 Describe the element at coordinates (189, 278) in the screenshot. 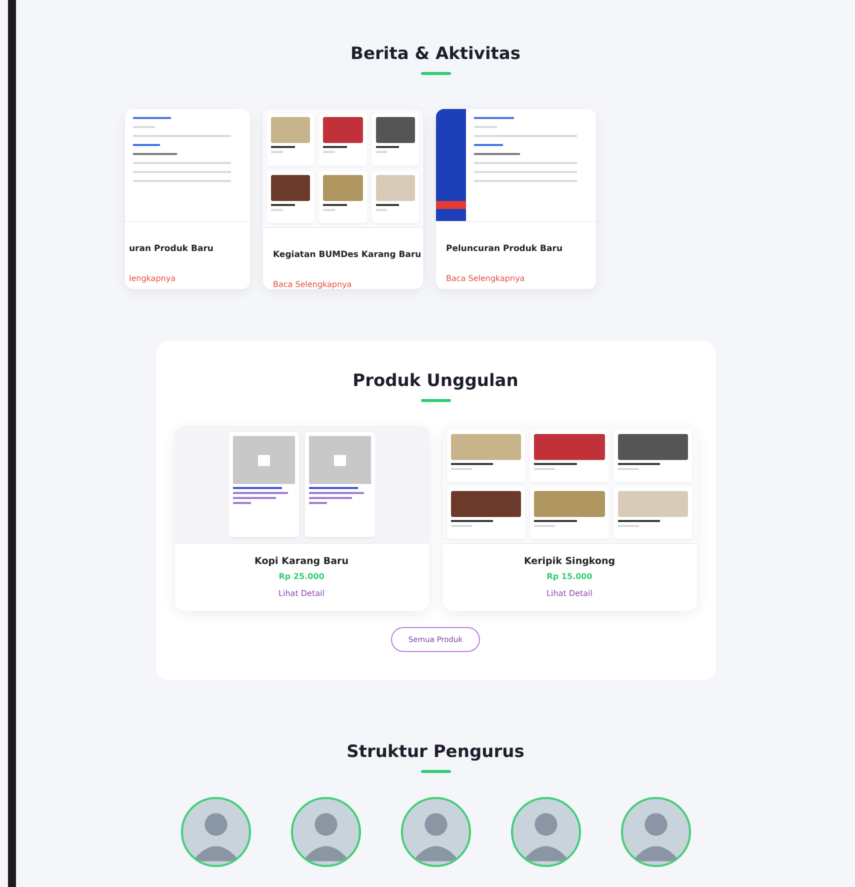

I see `read-more-link: lengkapnya` at that location.